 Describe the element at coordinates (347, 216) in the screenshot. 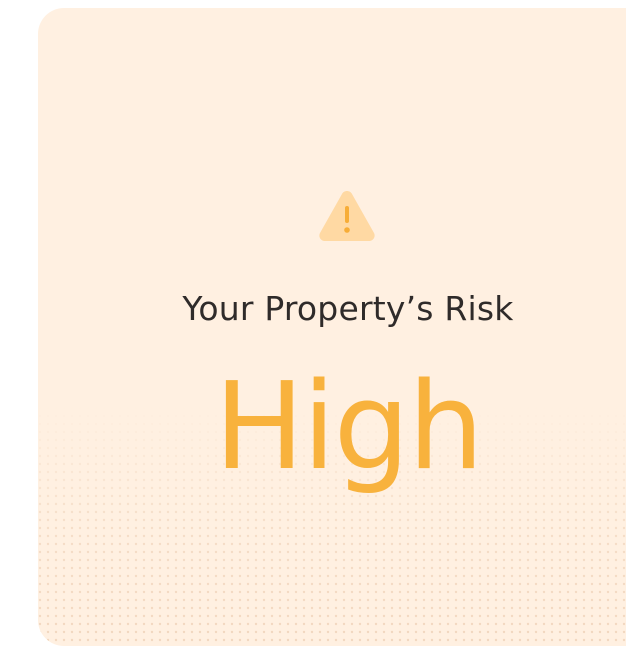

I see `warning-triangle-icon` at that location.